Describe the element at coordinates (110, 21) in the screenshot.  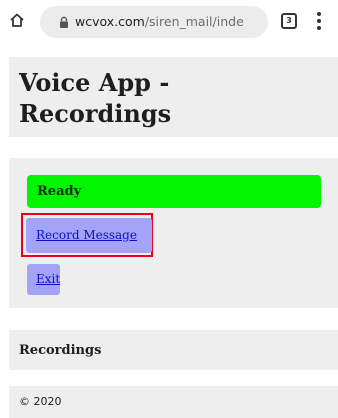
I see `url-host: wcvox.com` at that location.